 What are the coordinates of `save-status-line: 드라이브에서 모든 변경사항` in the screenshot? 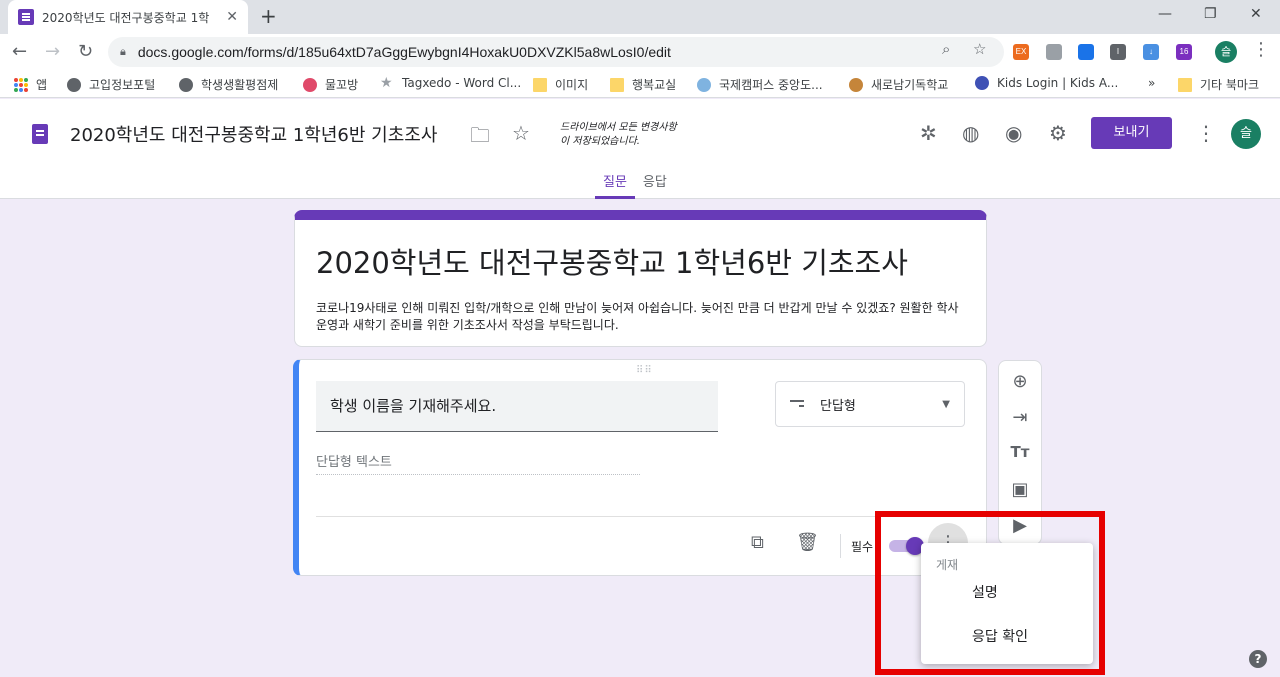 It's located at (618, 127).